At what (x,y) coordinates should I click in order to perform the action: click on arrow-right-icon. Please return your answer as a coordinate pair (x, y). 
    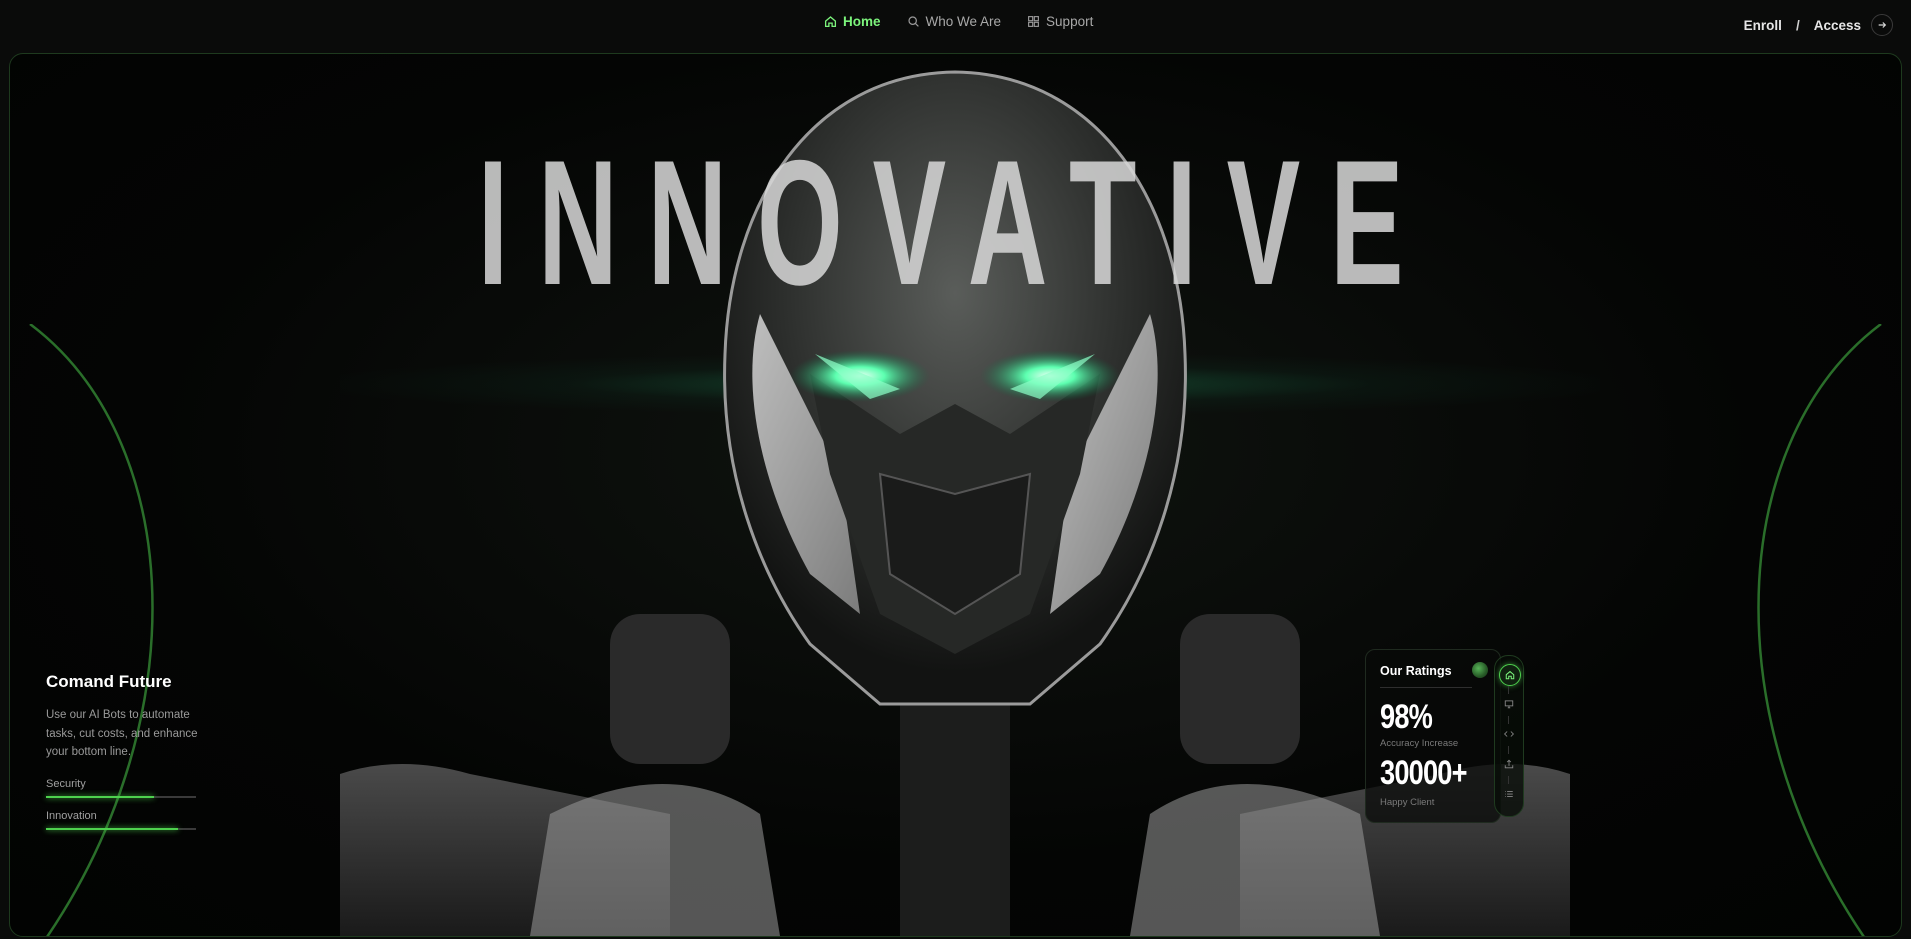
    Looking at the image, I should click on (1882, 25).